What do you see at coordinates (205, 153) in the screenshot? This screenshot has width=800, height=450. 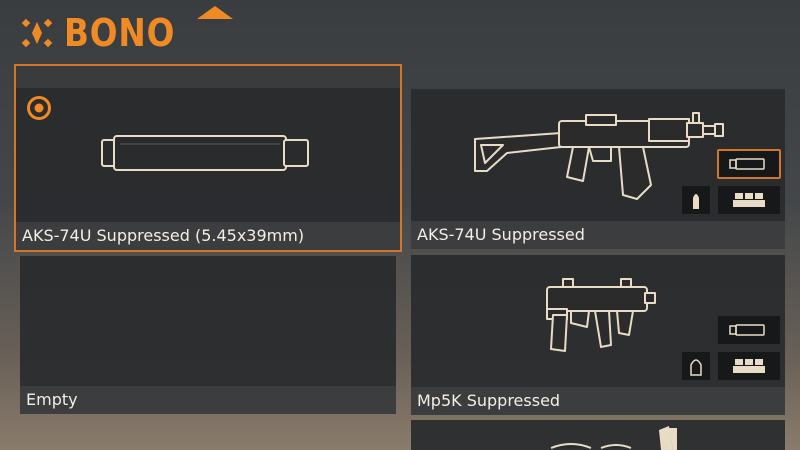 I see `suppressor-icon` at bounding box center [205, 153].